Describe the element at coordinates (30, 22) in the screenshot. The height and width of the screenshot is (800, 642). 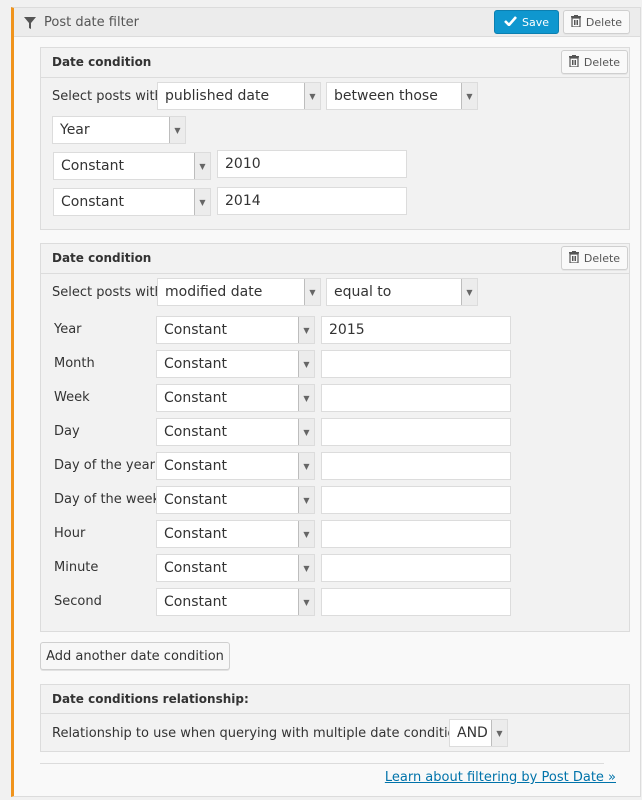
I see `filter-icon` at that location.